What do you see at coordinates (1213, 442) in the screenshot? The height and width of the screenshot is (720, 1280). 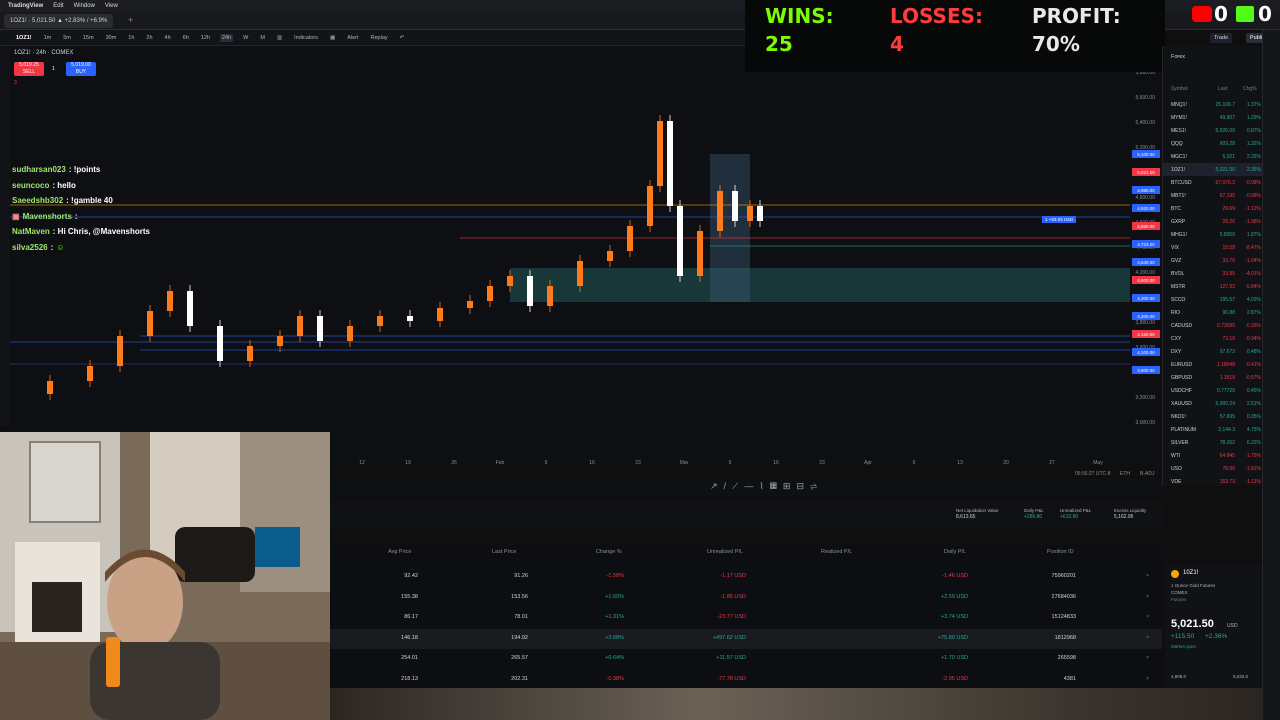 I see `watchlist-row: SILVER 78.262 6.22%` at bounding box center [1213, 442].